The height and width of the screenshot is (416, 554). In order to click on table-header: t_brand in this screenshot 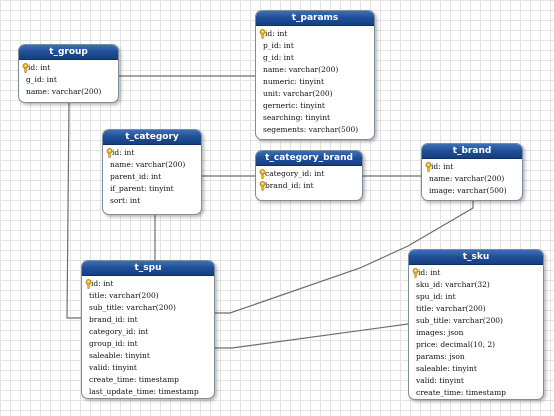, I will do `click(472, 151)`.